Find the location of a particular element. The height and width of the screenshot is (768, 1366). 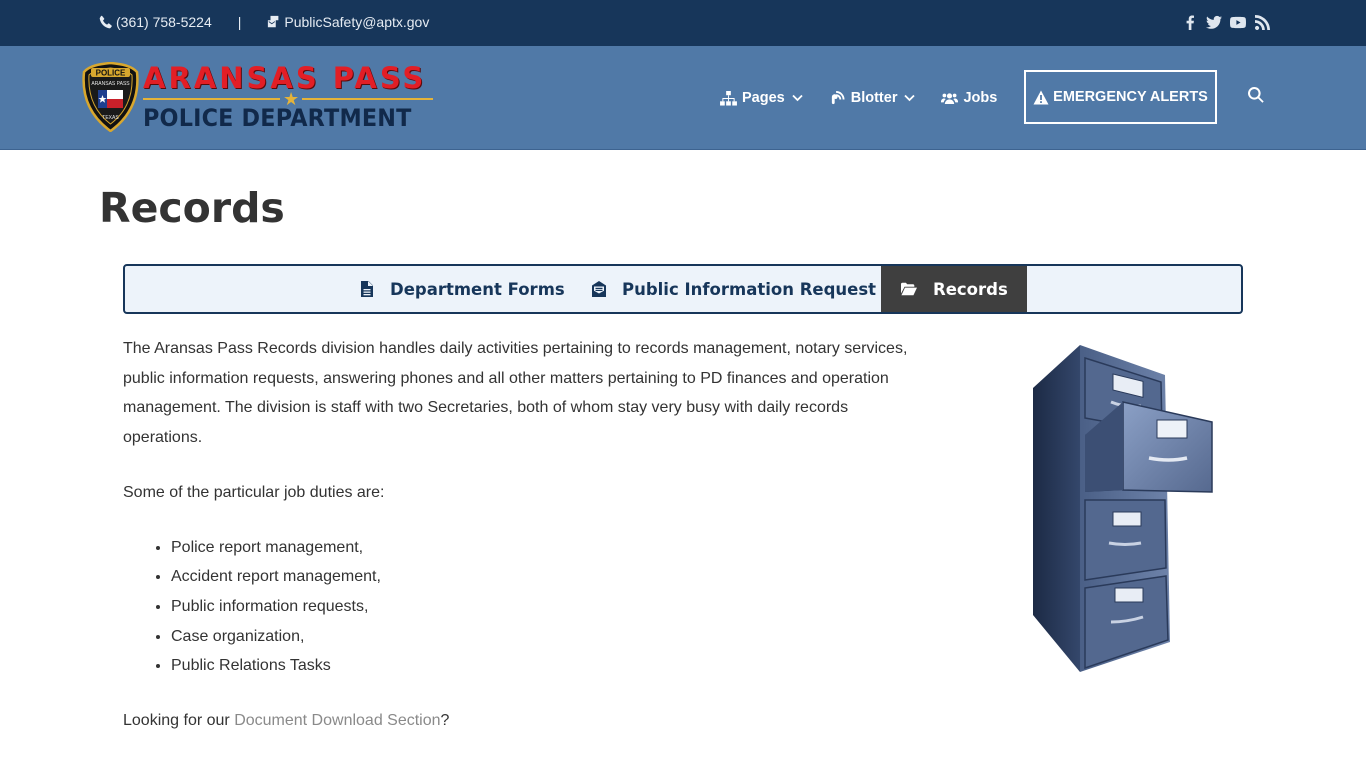

main-nav: Pages Blotter Jobs is located at coordinates (871, 98).